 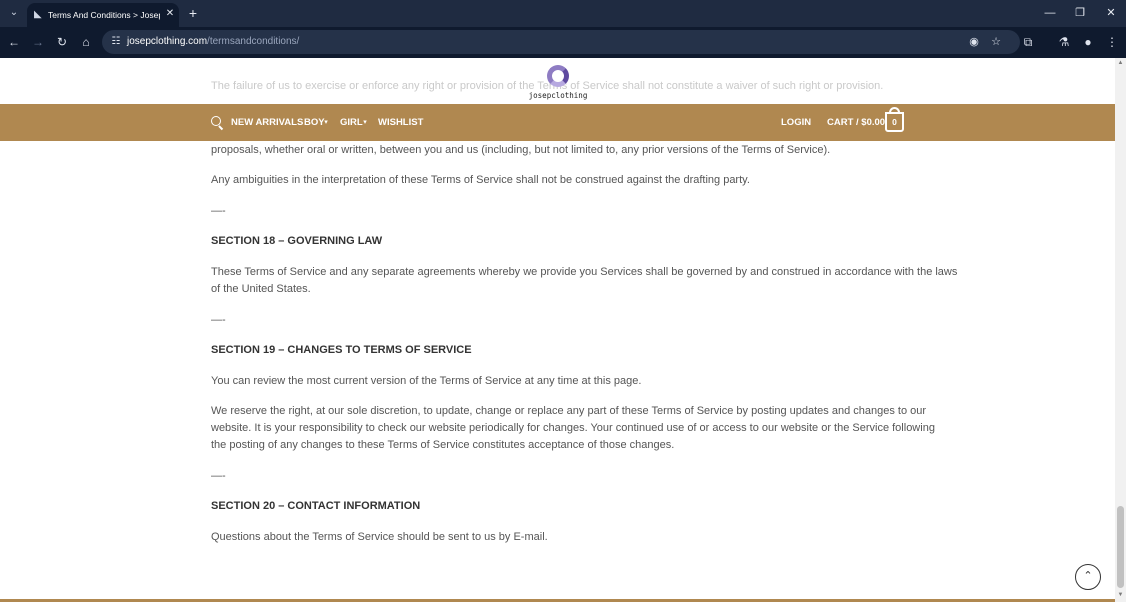 I want to click on browser-tab: ◣ Terms And Conditions > Josep ✕, so click(x=103, y=15).